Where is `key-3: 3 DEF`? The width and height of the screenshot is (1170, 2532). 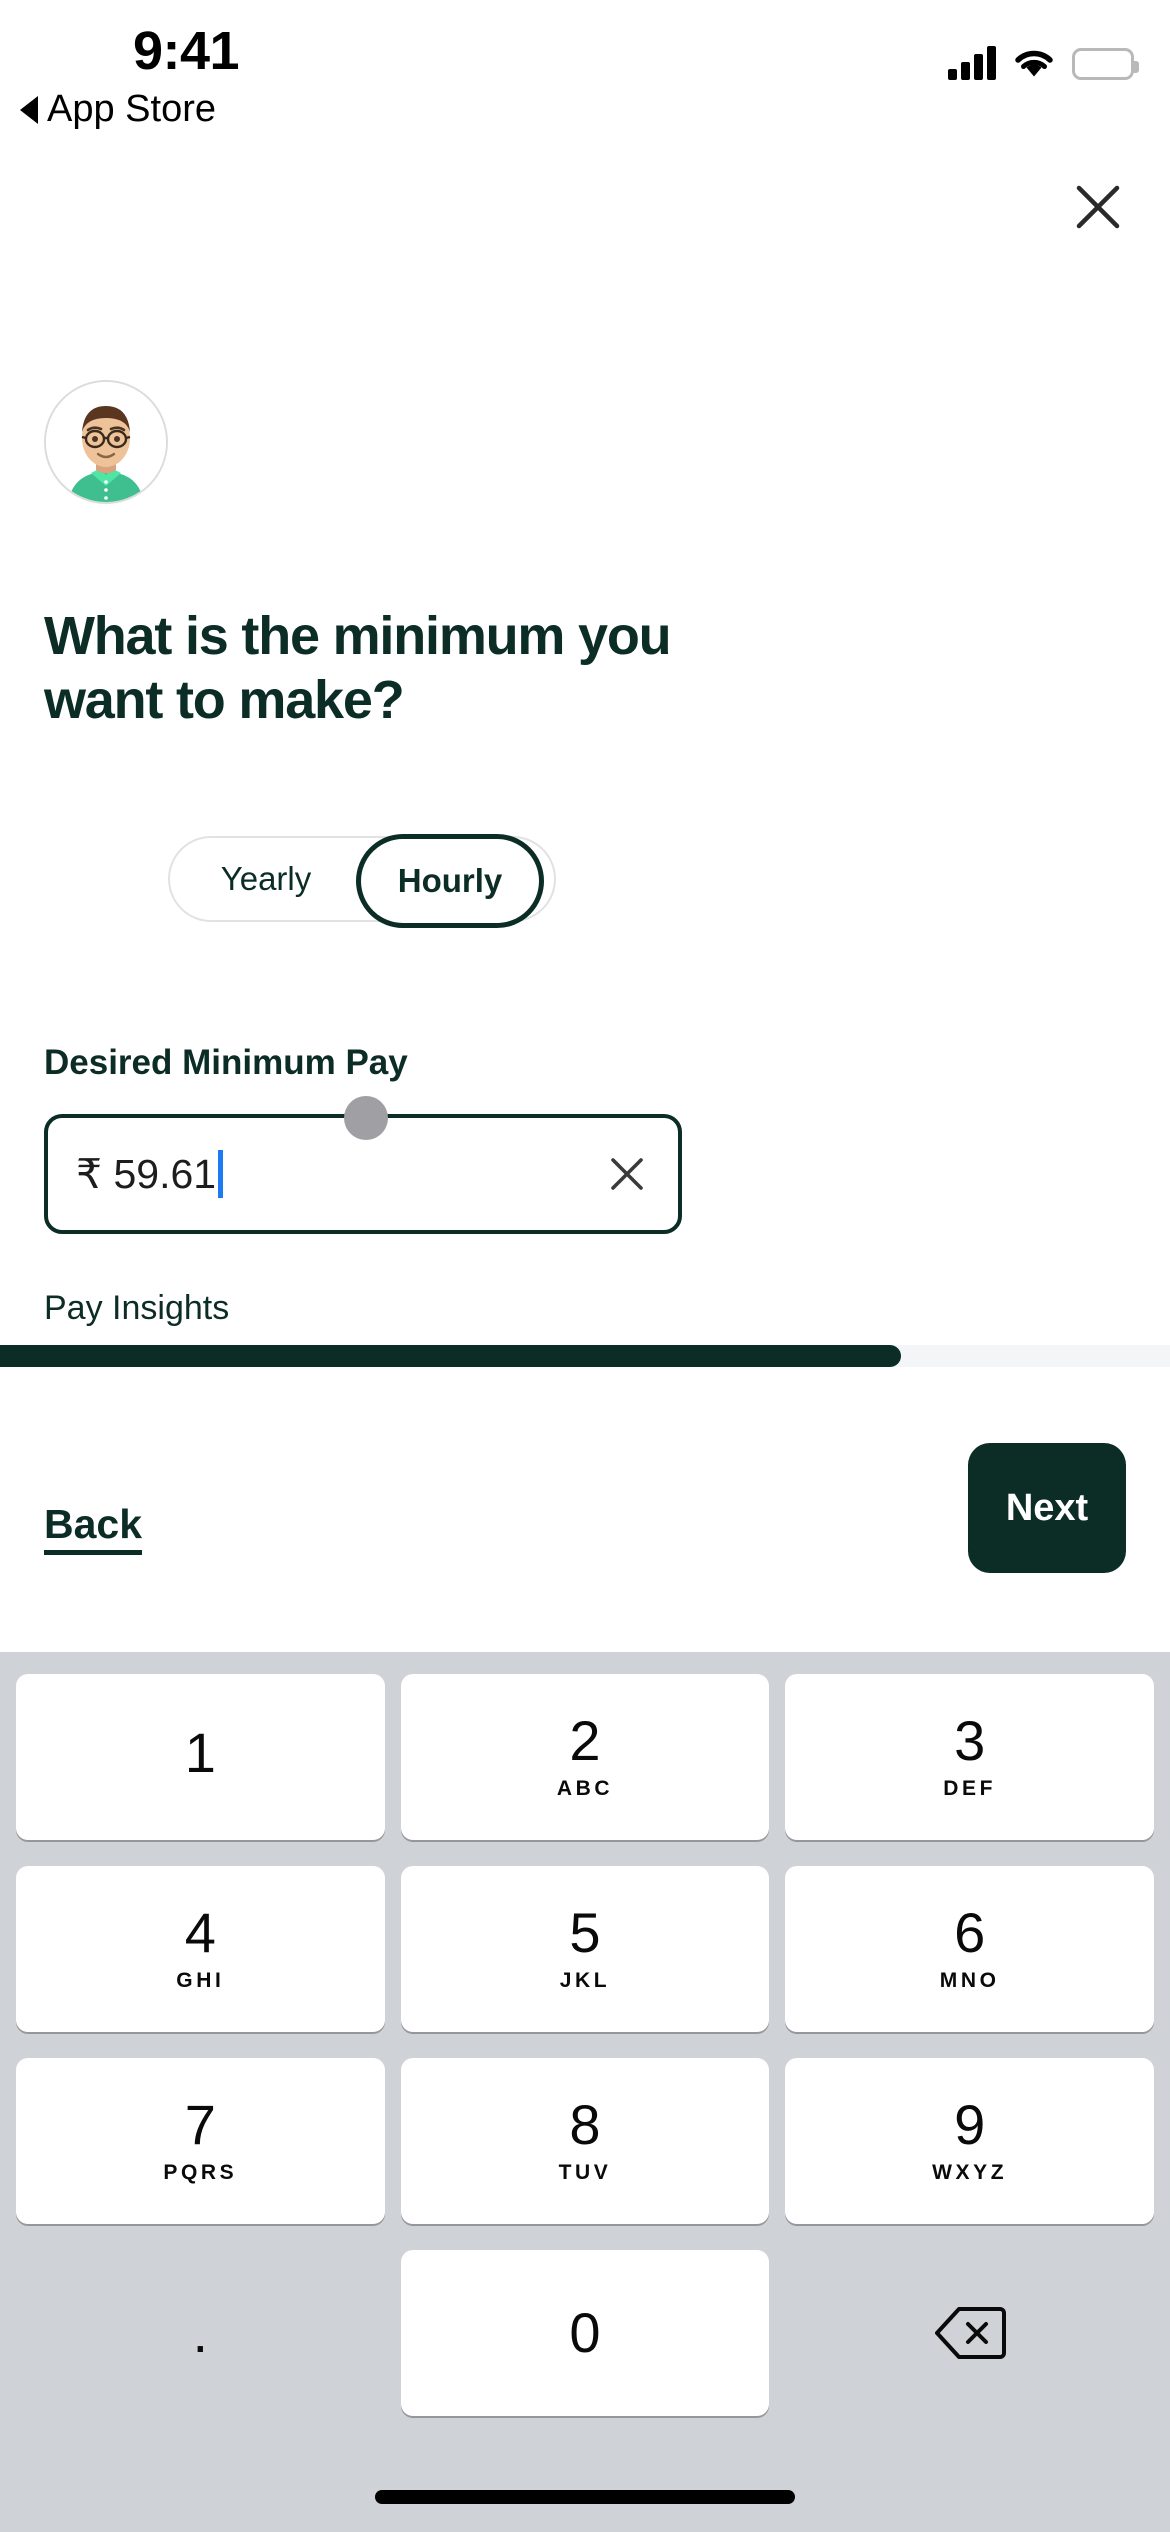
key-3: 3 DEF is located at coordinates (970, 1757).